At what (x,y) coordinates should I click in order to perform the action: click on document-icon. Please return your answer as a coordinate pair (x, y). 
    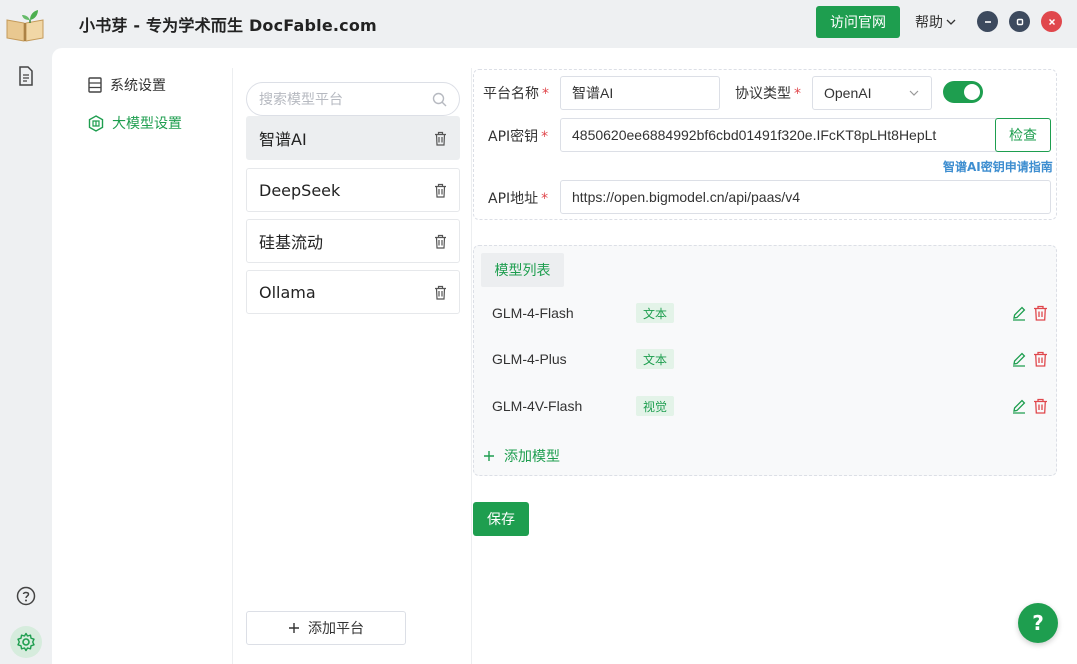
    Looking at the image, I should click on (26, 76).